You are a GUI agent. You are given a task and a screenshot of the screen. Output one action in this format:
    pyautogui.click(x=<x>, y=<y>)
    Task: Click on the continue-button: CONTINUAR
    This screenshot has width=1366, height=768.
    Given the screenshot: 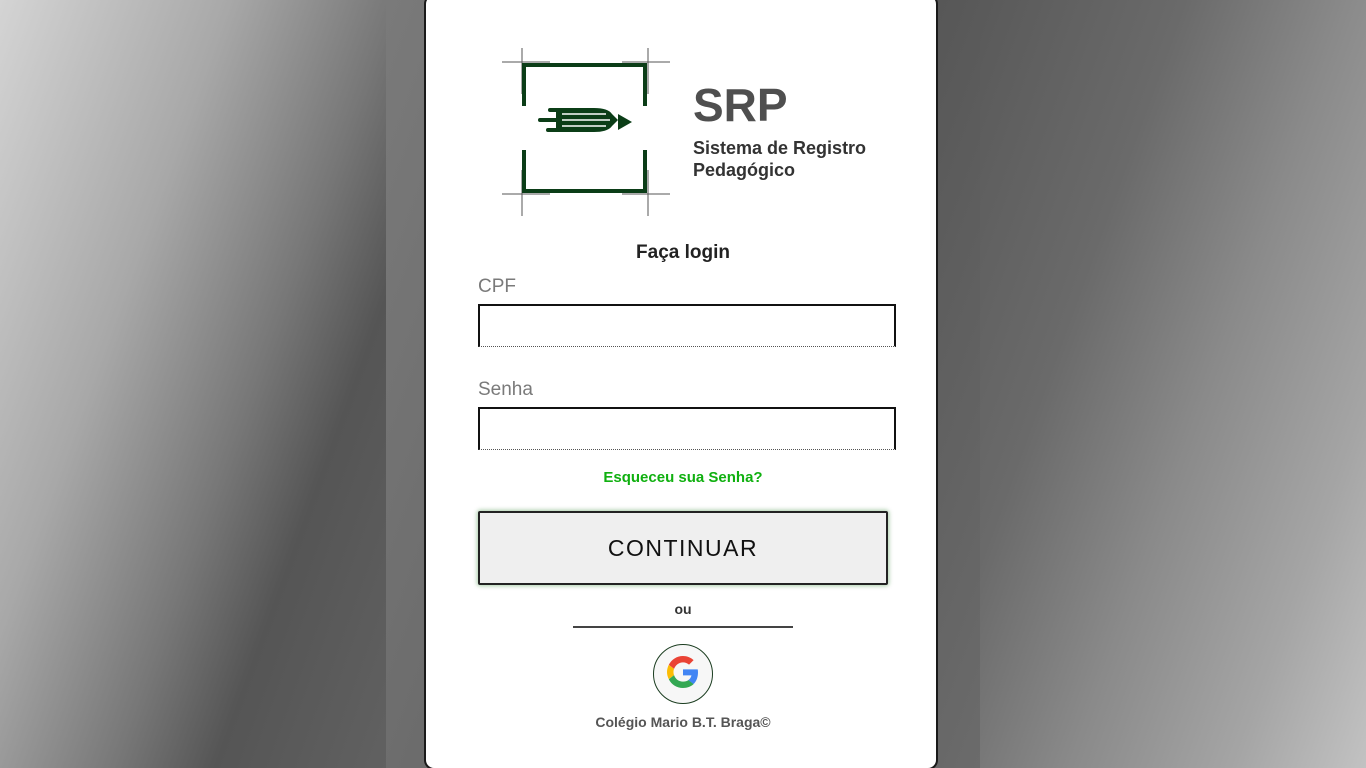 What is the action you would take?
    pyautogui.click(x=683, y=548)
    